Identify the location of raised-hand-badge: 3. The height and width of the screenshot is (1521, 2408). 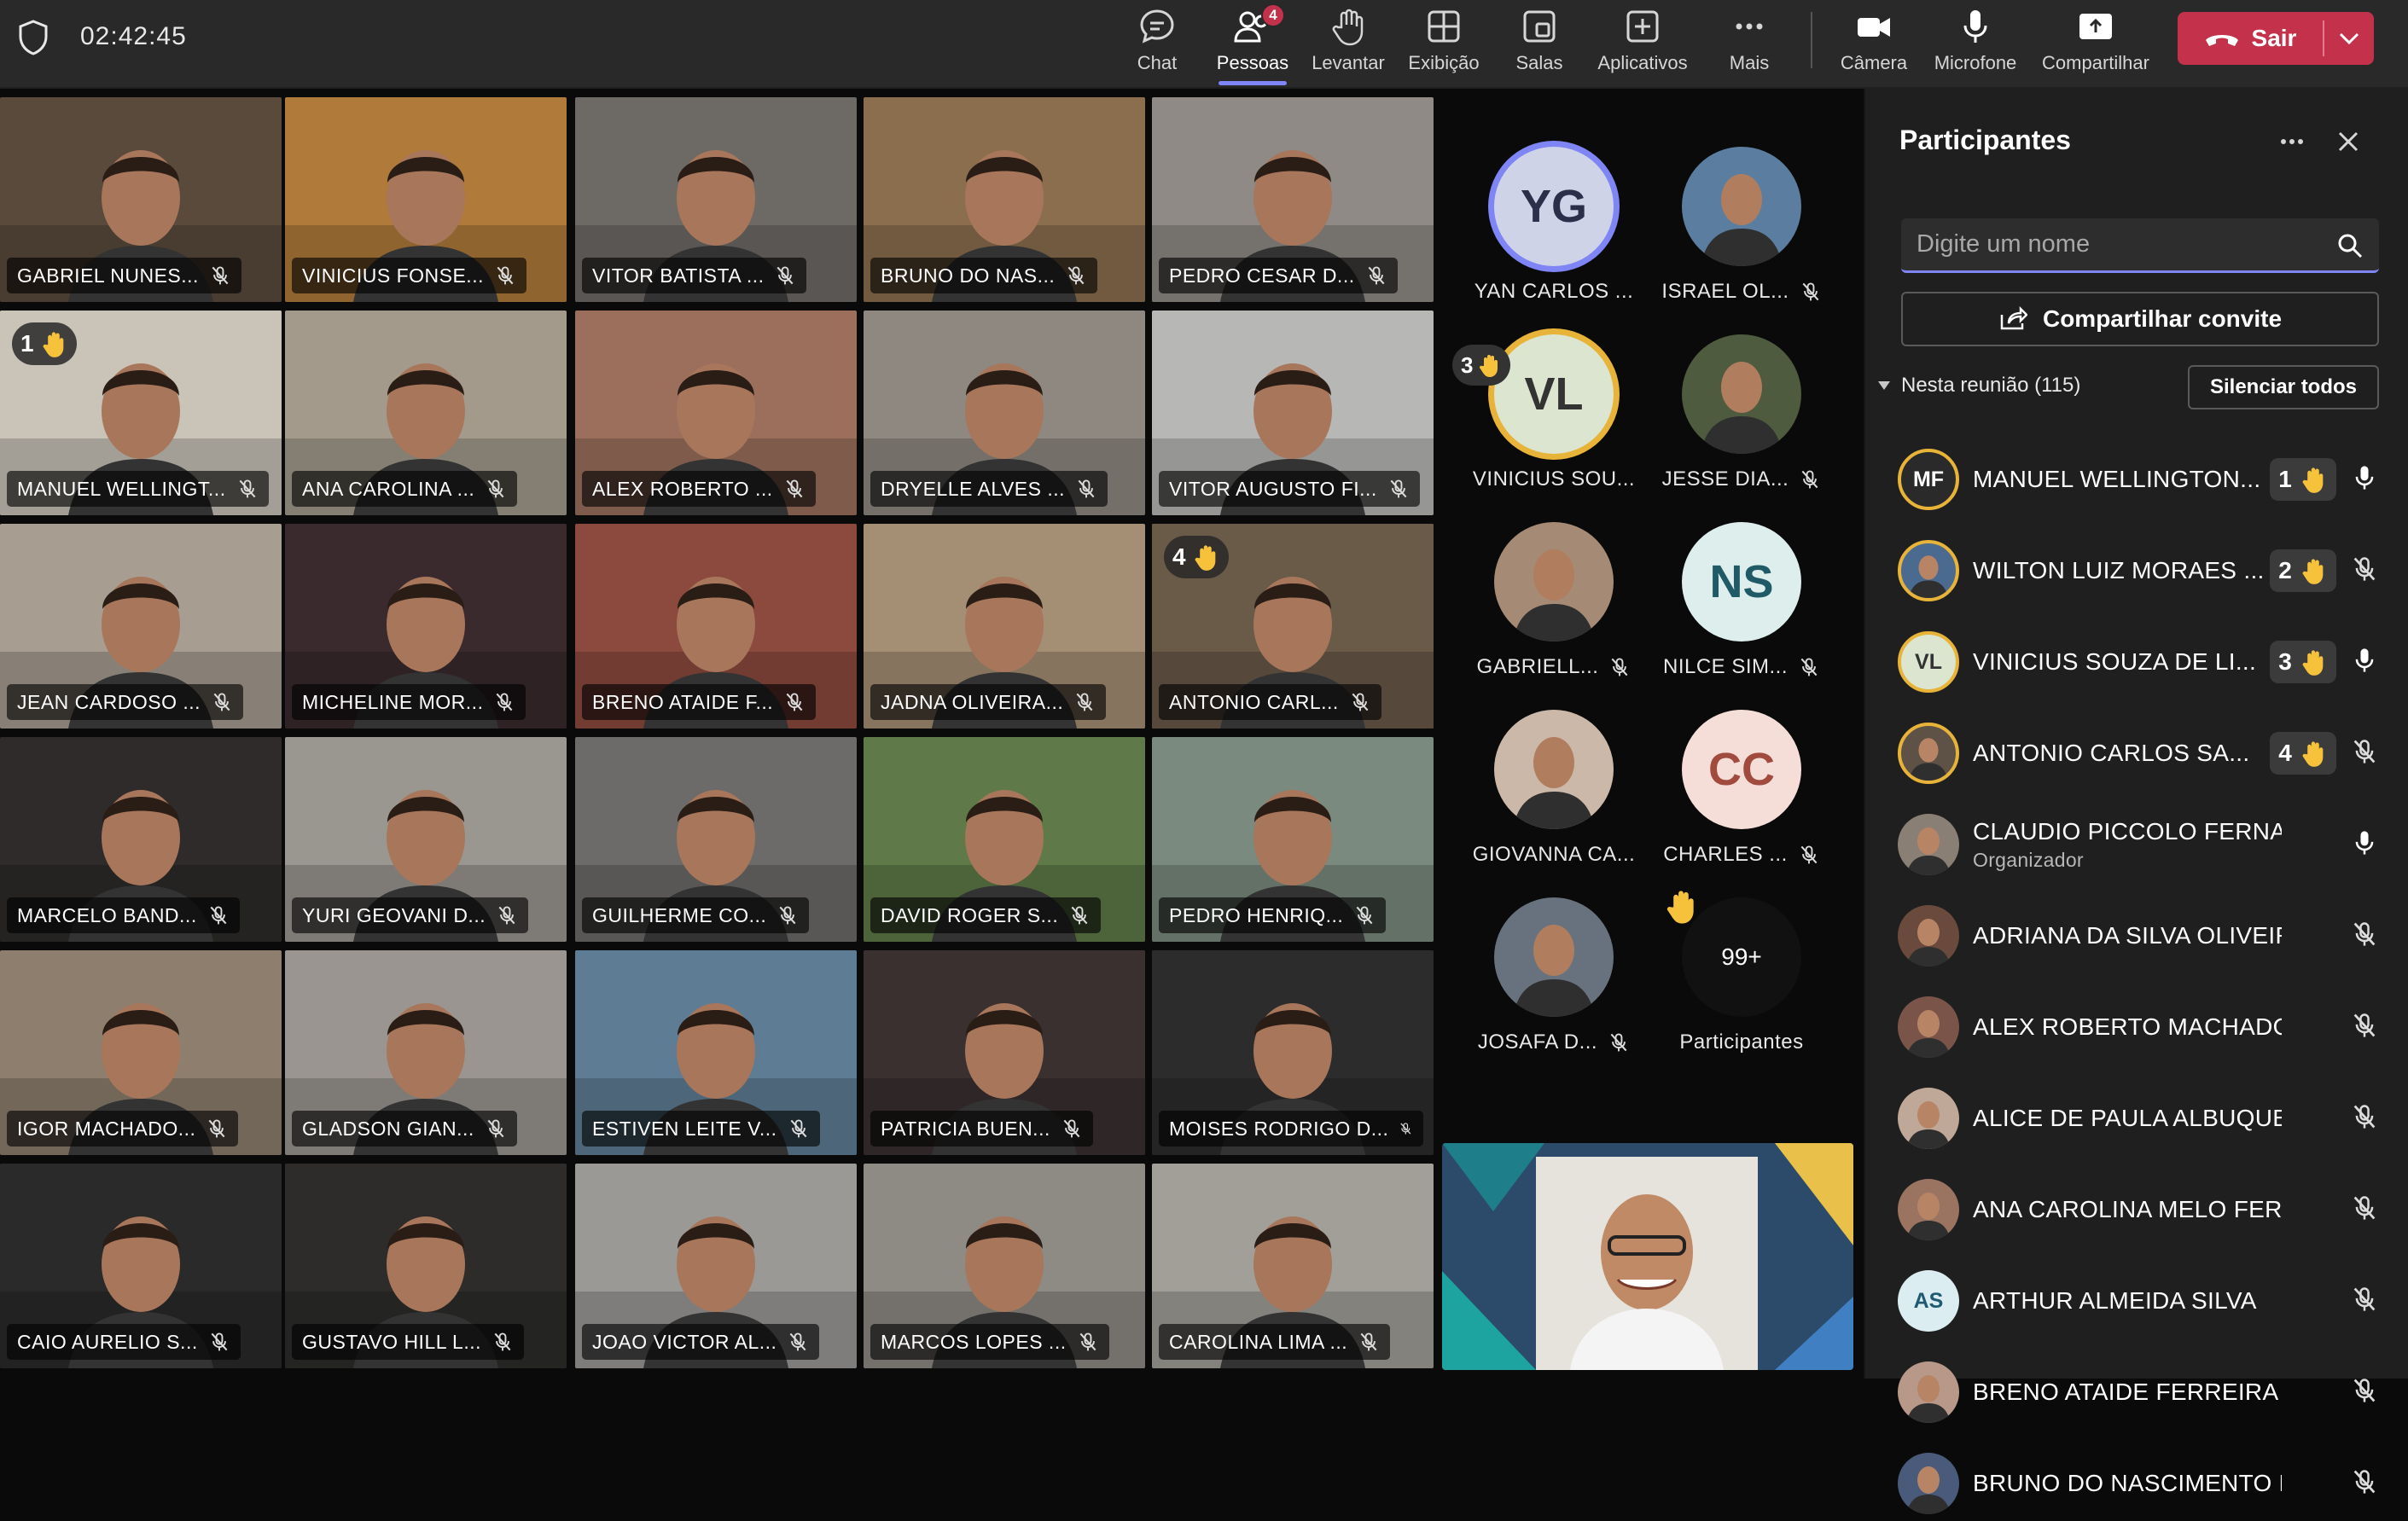
(2303, 662).